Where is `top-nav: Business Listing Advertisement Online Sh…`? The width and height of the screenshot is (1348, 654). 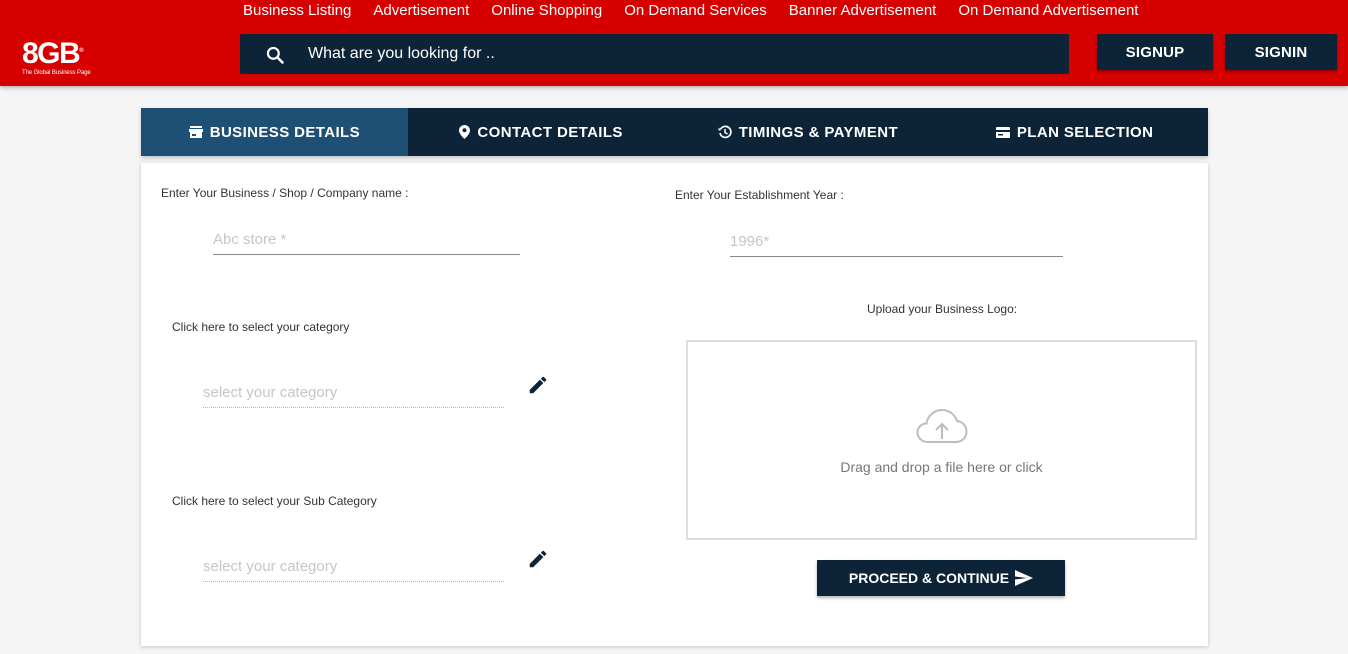 top-nav: Business Listing Advertisement Online Sh… is located at coordinates (690, 12).